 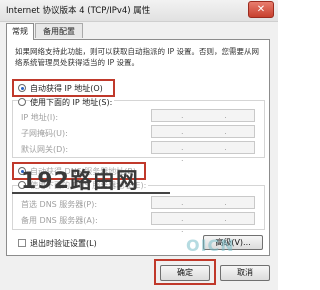 I want to click on ip-address-label: IP 地址(I):, so click(x=40, y=117).